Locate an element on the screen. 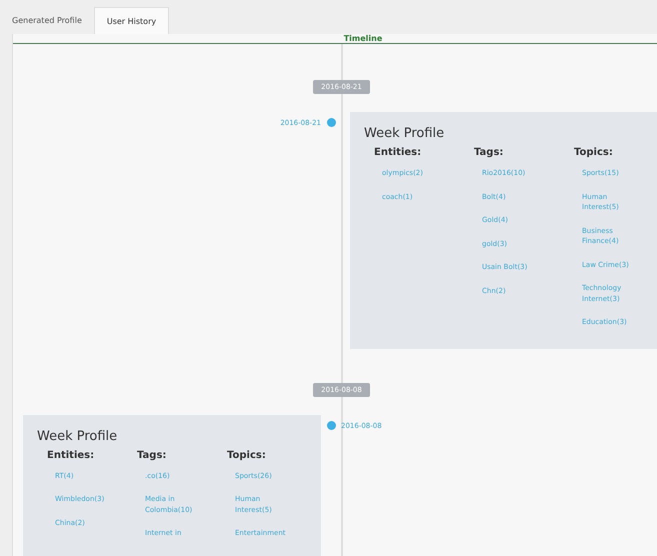 Image resolution: width=657 pixels, height=556 pixels. tab: Generated Profile is located at coordinates (47, 20).